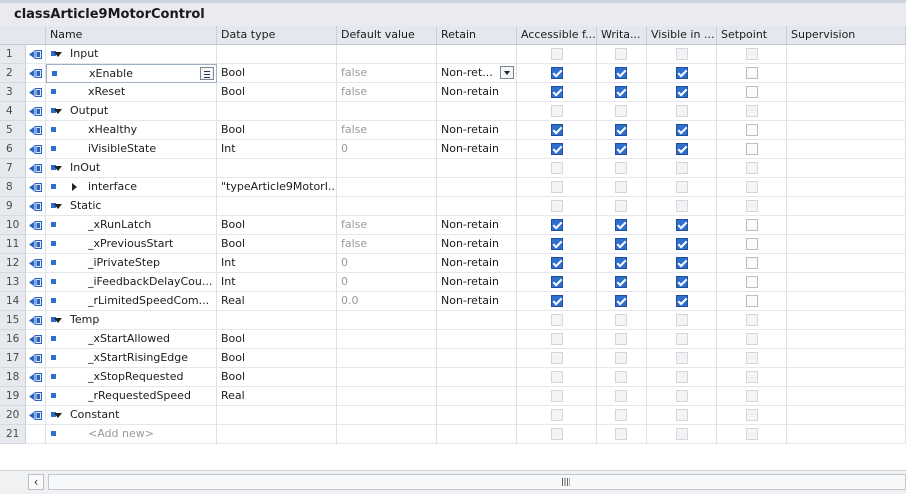  I want to click on name-cell: interface, so click(131, 187).